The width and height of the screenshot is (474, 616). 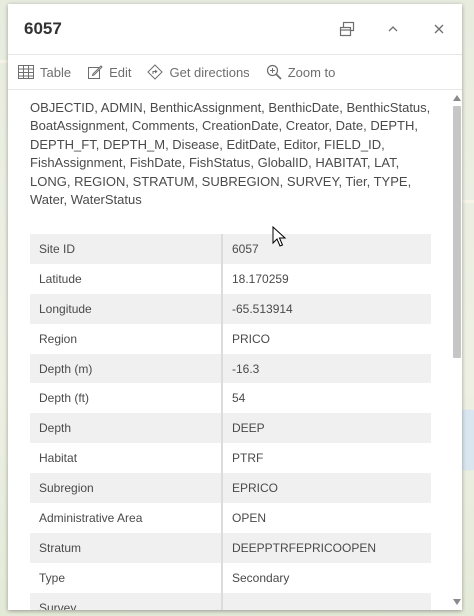 I want to click on chevron-up-icon, so click(x=393, y=29).